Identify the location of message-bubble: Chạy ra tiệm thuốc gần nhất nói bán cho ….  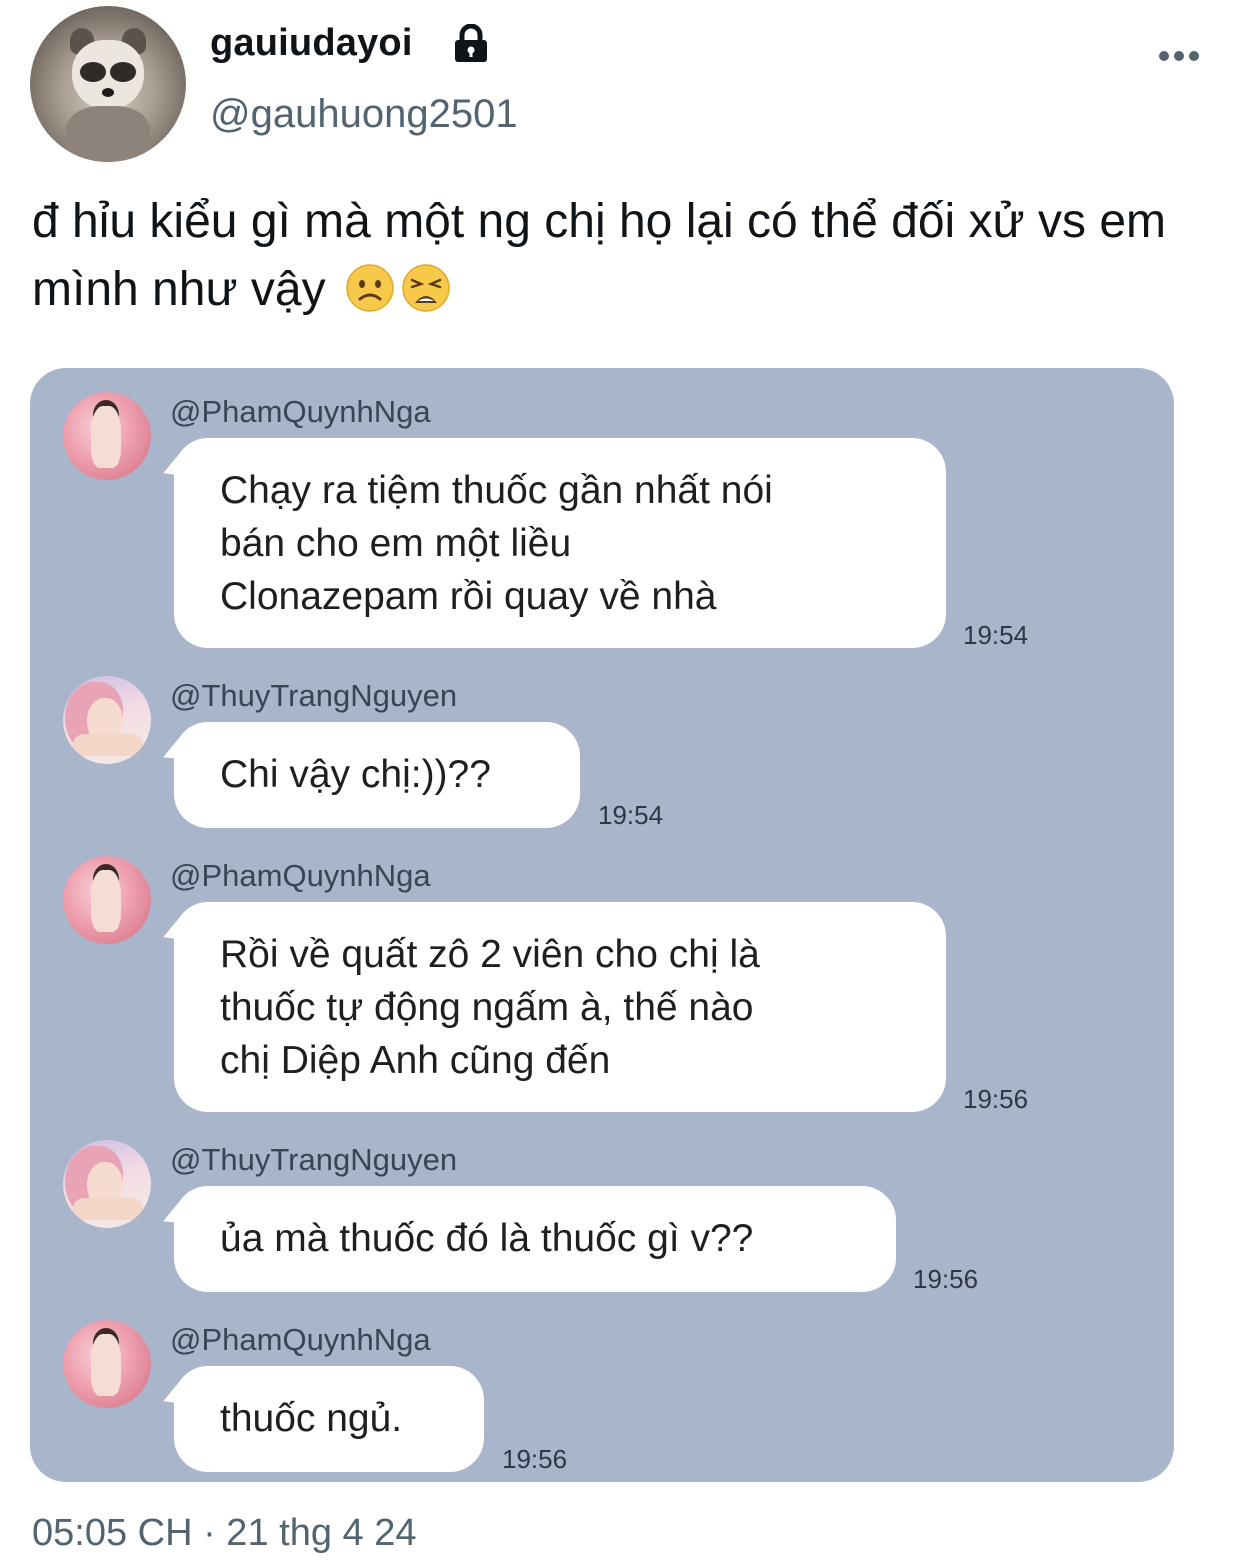
(560, 543).